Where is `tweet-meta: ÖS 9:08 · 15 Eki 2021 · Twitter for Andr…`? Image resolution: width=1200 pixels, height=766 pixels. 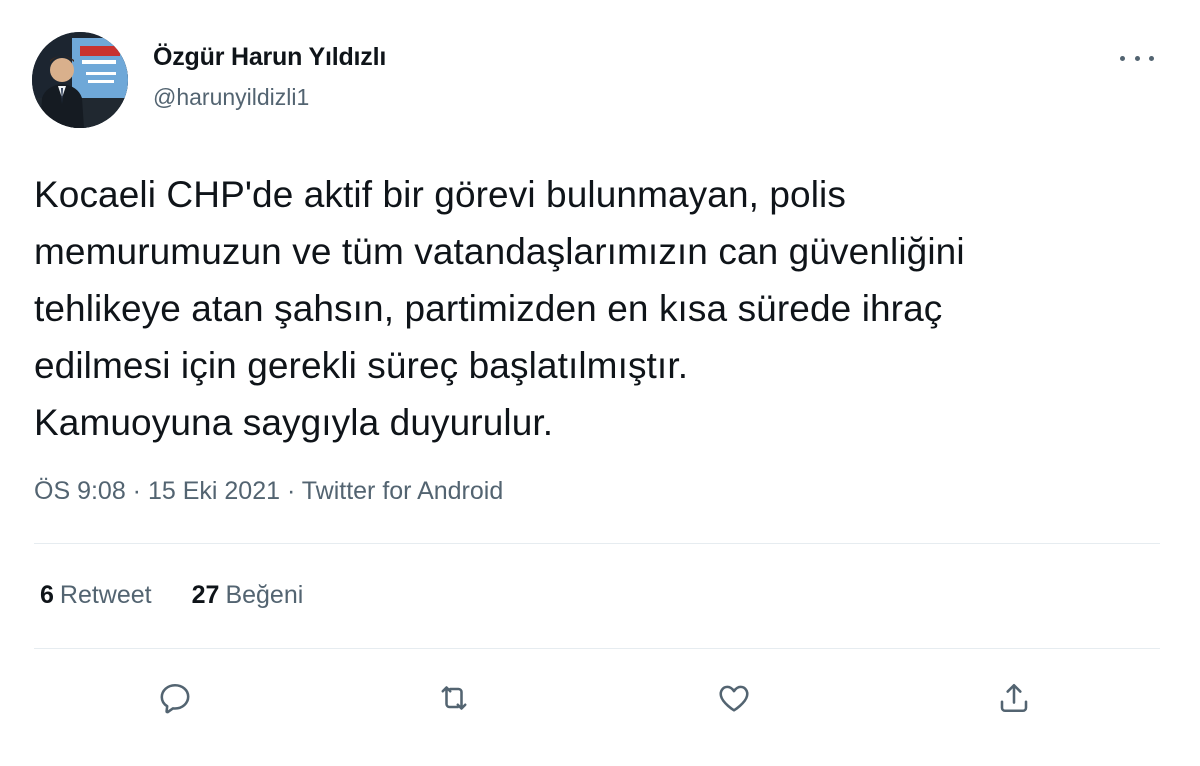
tweet-meta: ÖS 9:08 · 15 Eki 2021 · Twitter for Andr… is located at coordinates (268, 491).